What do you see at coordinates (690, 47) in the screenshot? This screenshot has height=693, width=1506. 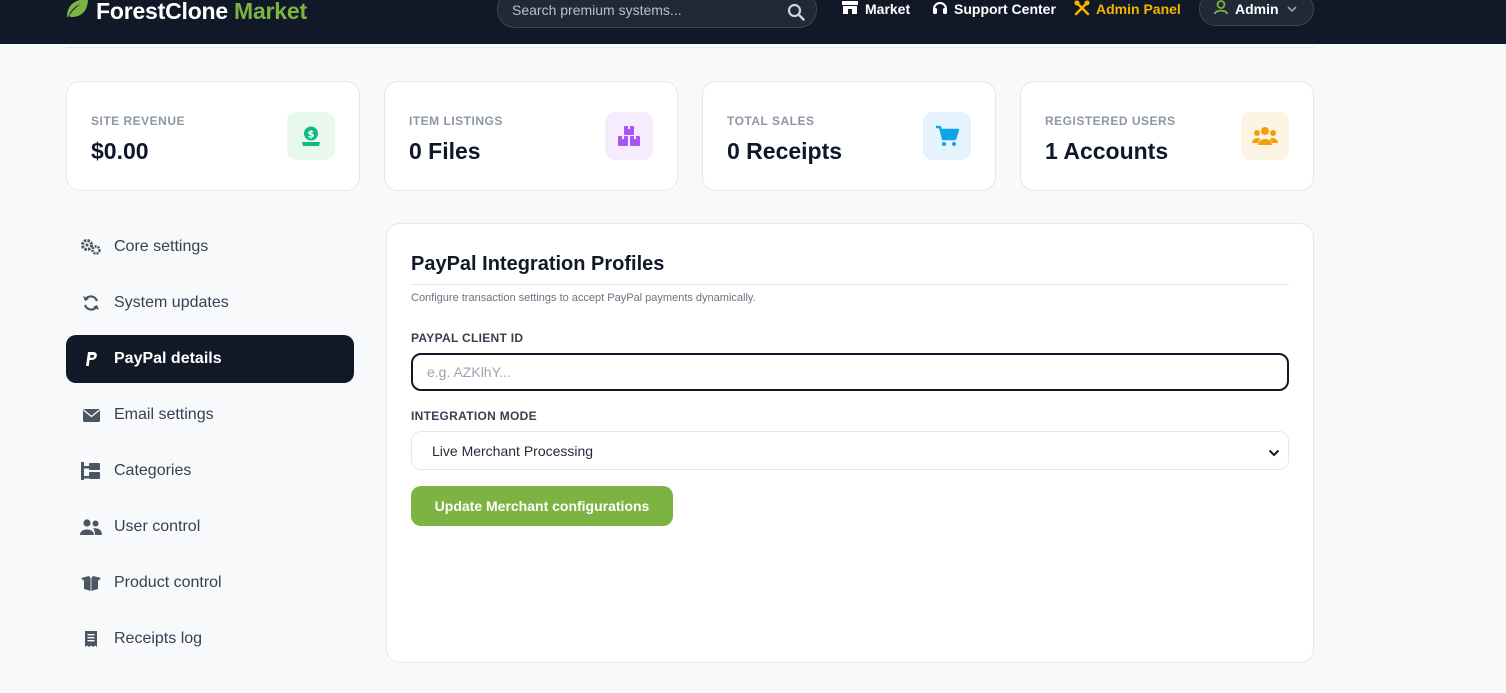 I see `header-divider` at bounding box center [690, 47].